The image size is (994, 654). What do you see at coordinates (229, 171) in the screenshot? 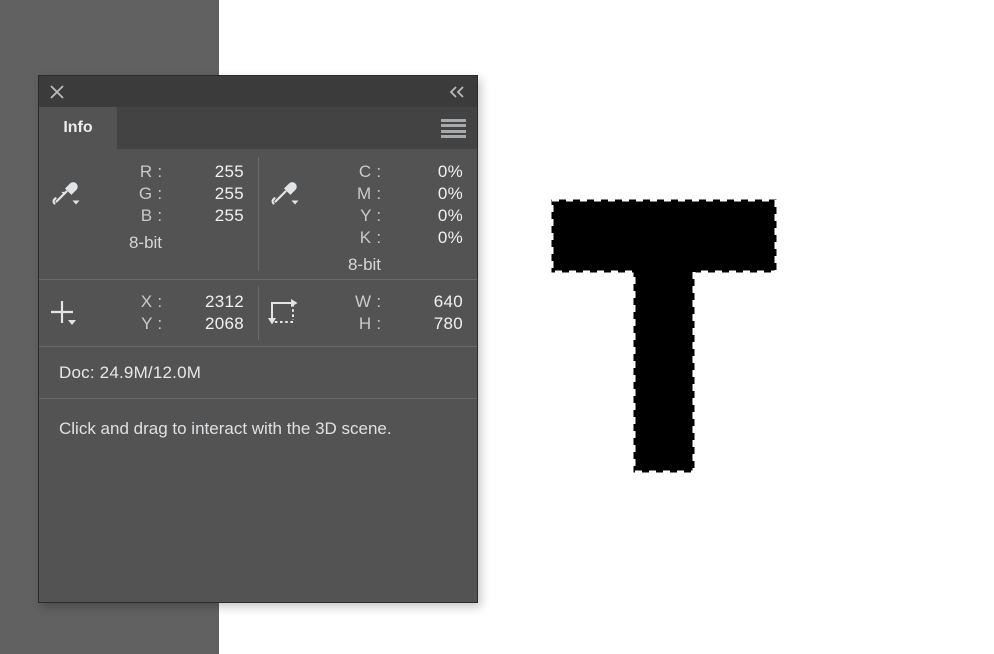
I see `value-r: 255` at bounding box center [229, 171].